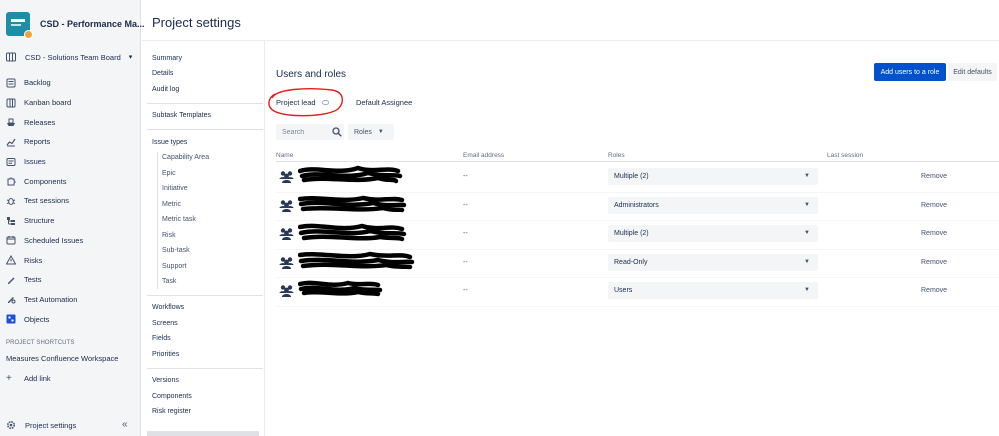 Image resolution: width=999 pixels, height=436 pixels. I want to click on sidebar-item-label: Backlog, so click(37, 83).